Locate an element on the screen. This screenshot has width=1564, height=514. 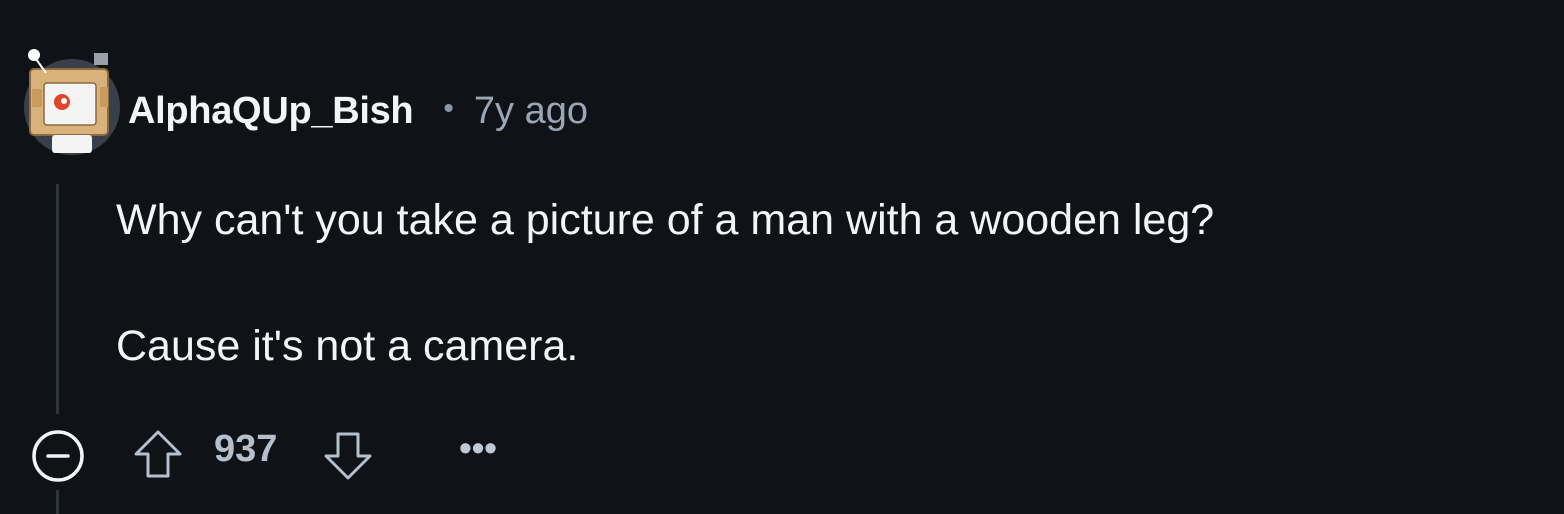
comment-meta: AlphaQUp_Bish • 7y ago is located at coordinates (358, 111).